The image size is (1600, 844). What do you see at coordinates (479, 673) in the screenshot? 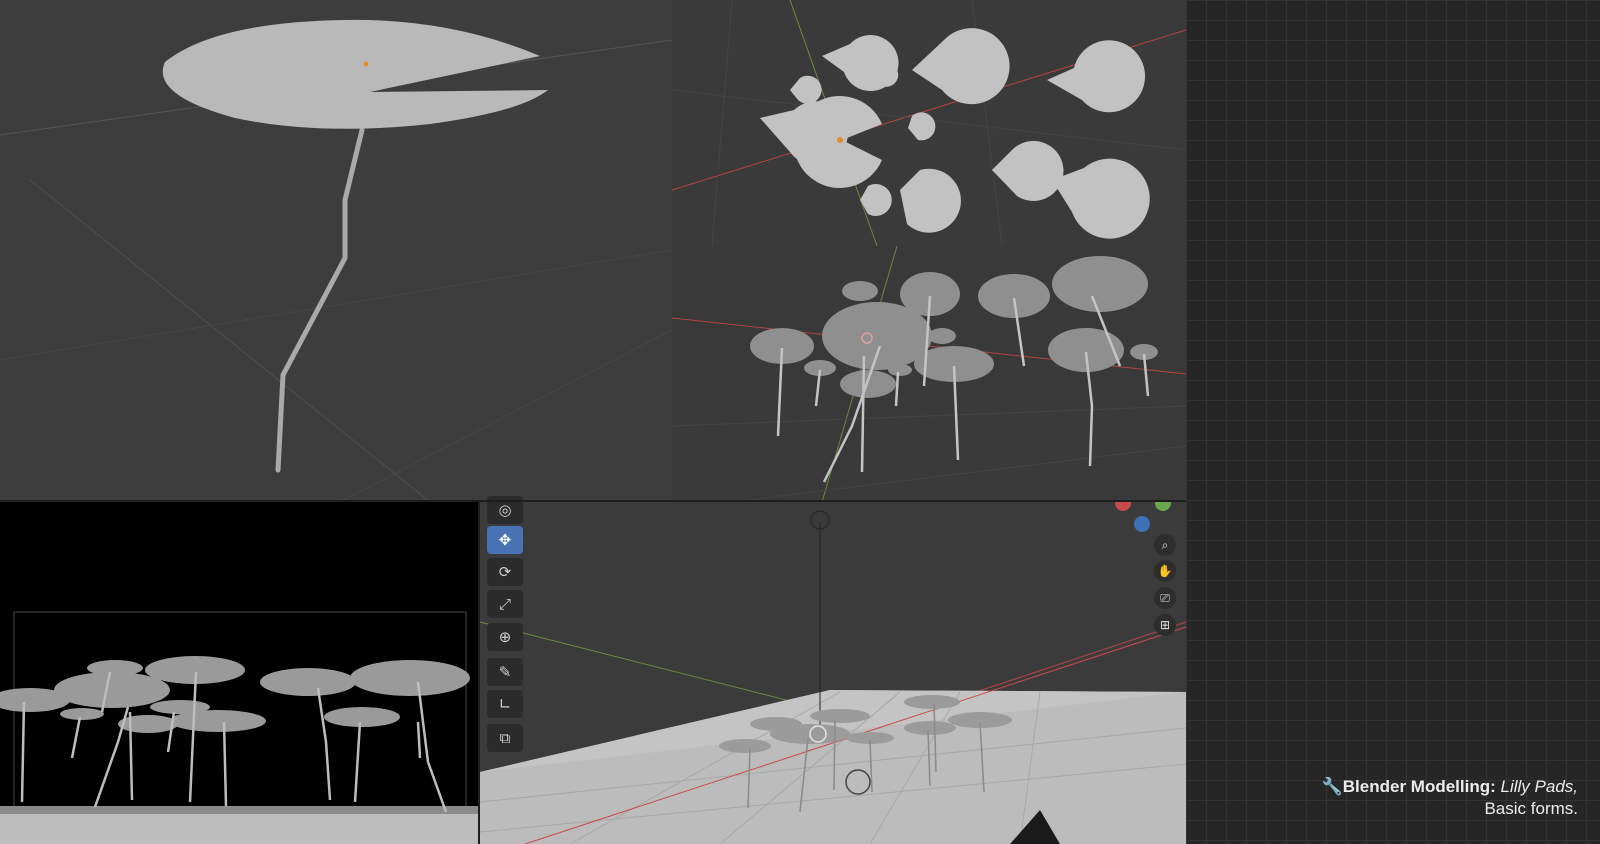
I see `area-divider-vertical` at bounding box center [479, 673].